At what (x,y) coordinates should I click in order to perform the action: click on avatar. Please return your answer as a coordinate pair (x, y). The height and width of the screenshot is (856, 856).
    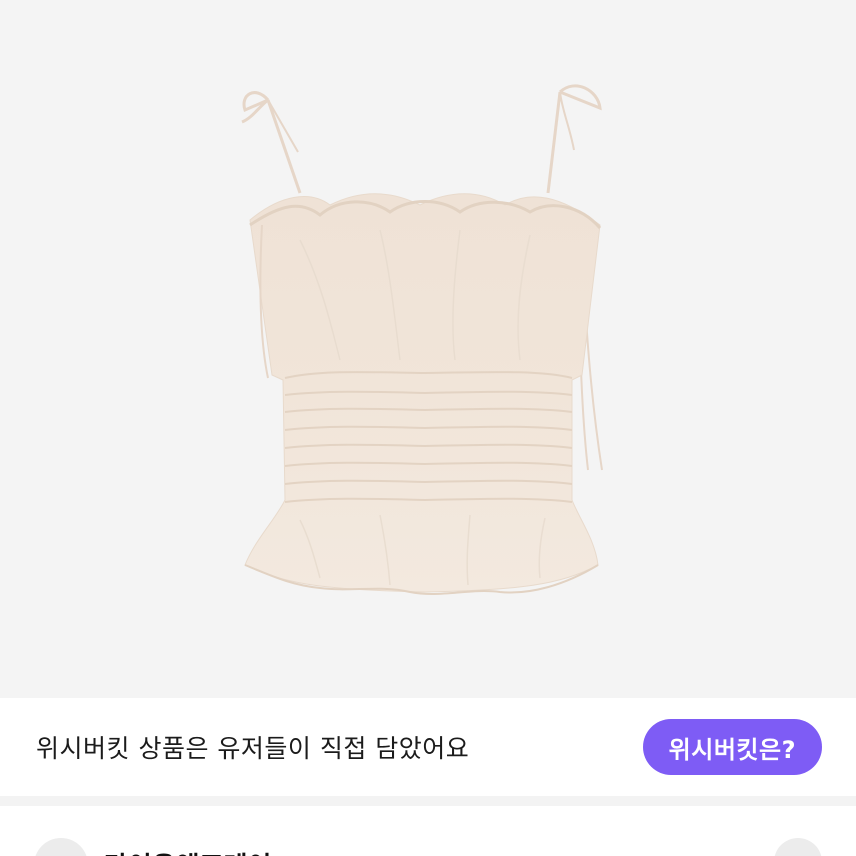
    Looking at the image, I should click on (61, 847).